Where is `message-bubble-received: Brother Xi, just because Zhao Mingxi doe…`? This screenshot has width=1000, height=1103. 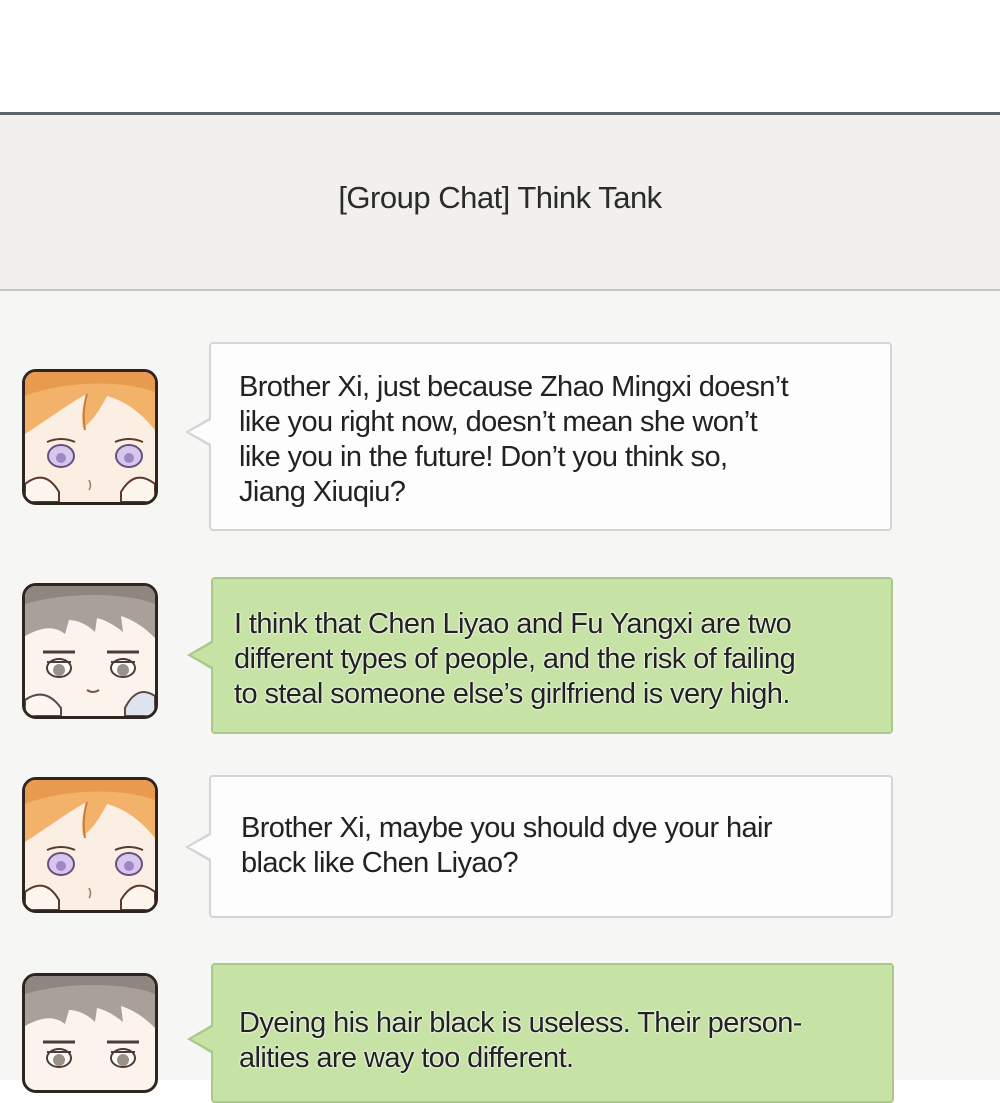 message-bubble-received: Brother Xi, just because Zhao Mingxi doe… is located at coordinates (538, 436).